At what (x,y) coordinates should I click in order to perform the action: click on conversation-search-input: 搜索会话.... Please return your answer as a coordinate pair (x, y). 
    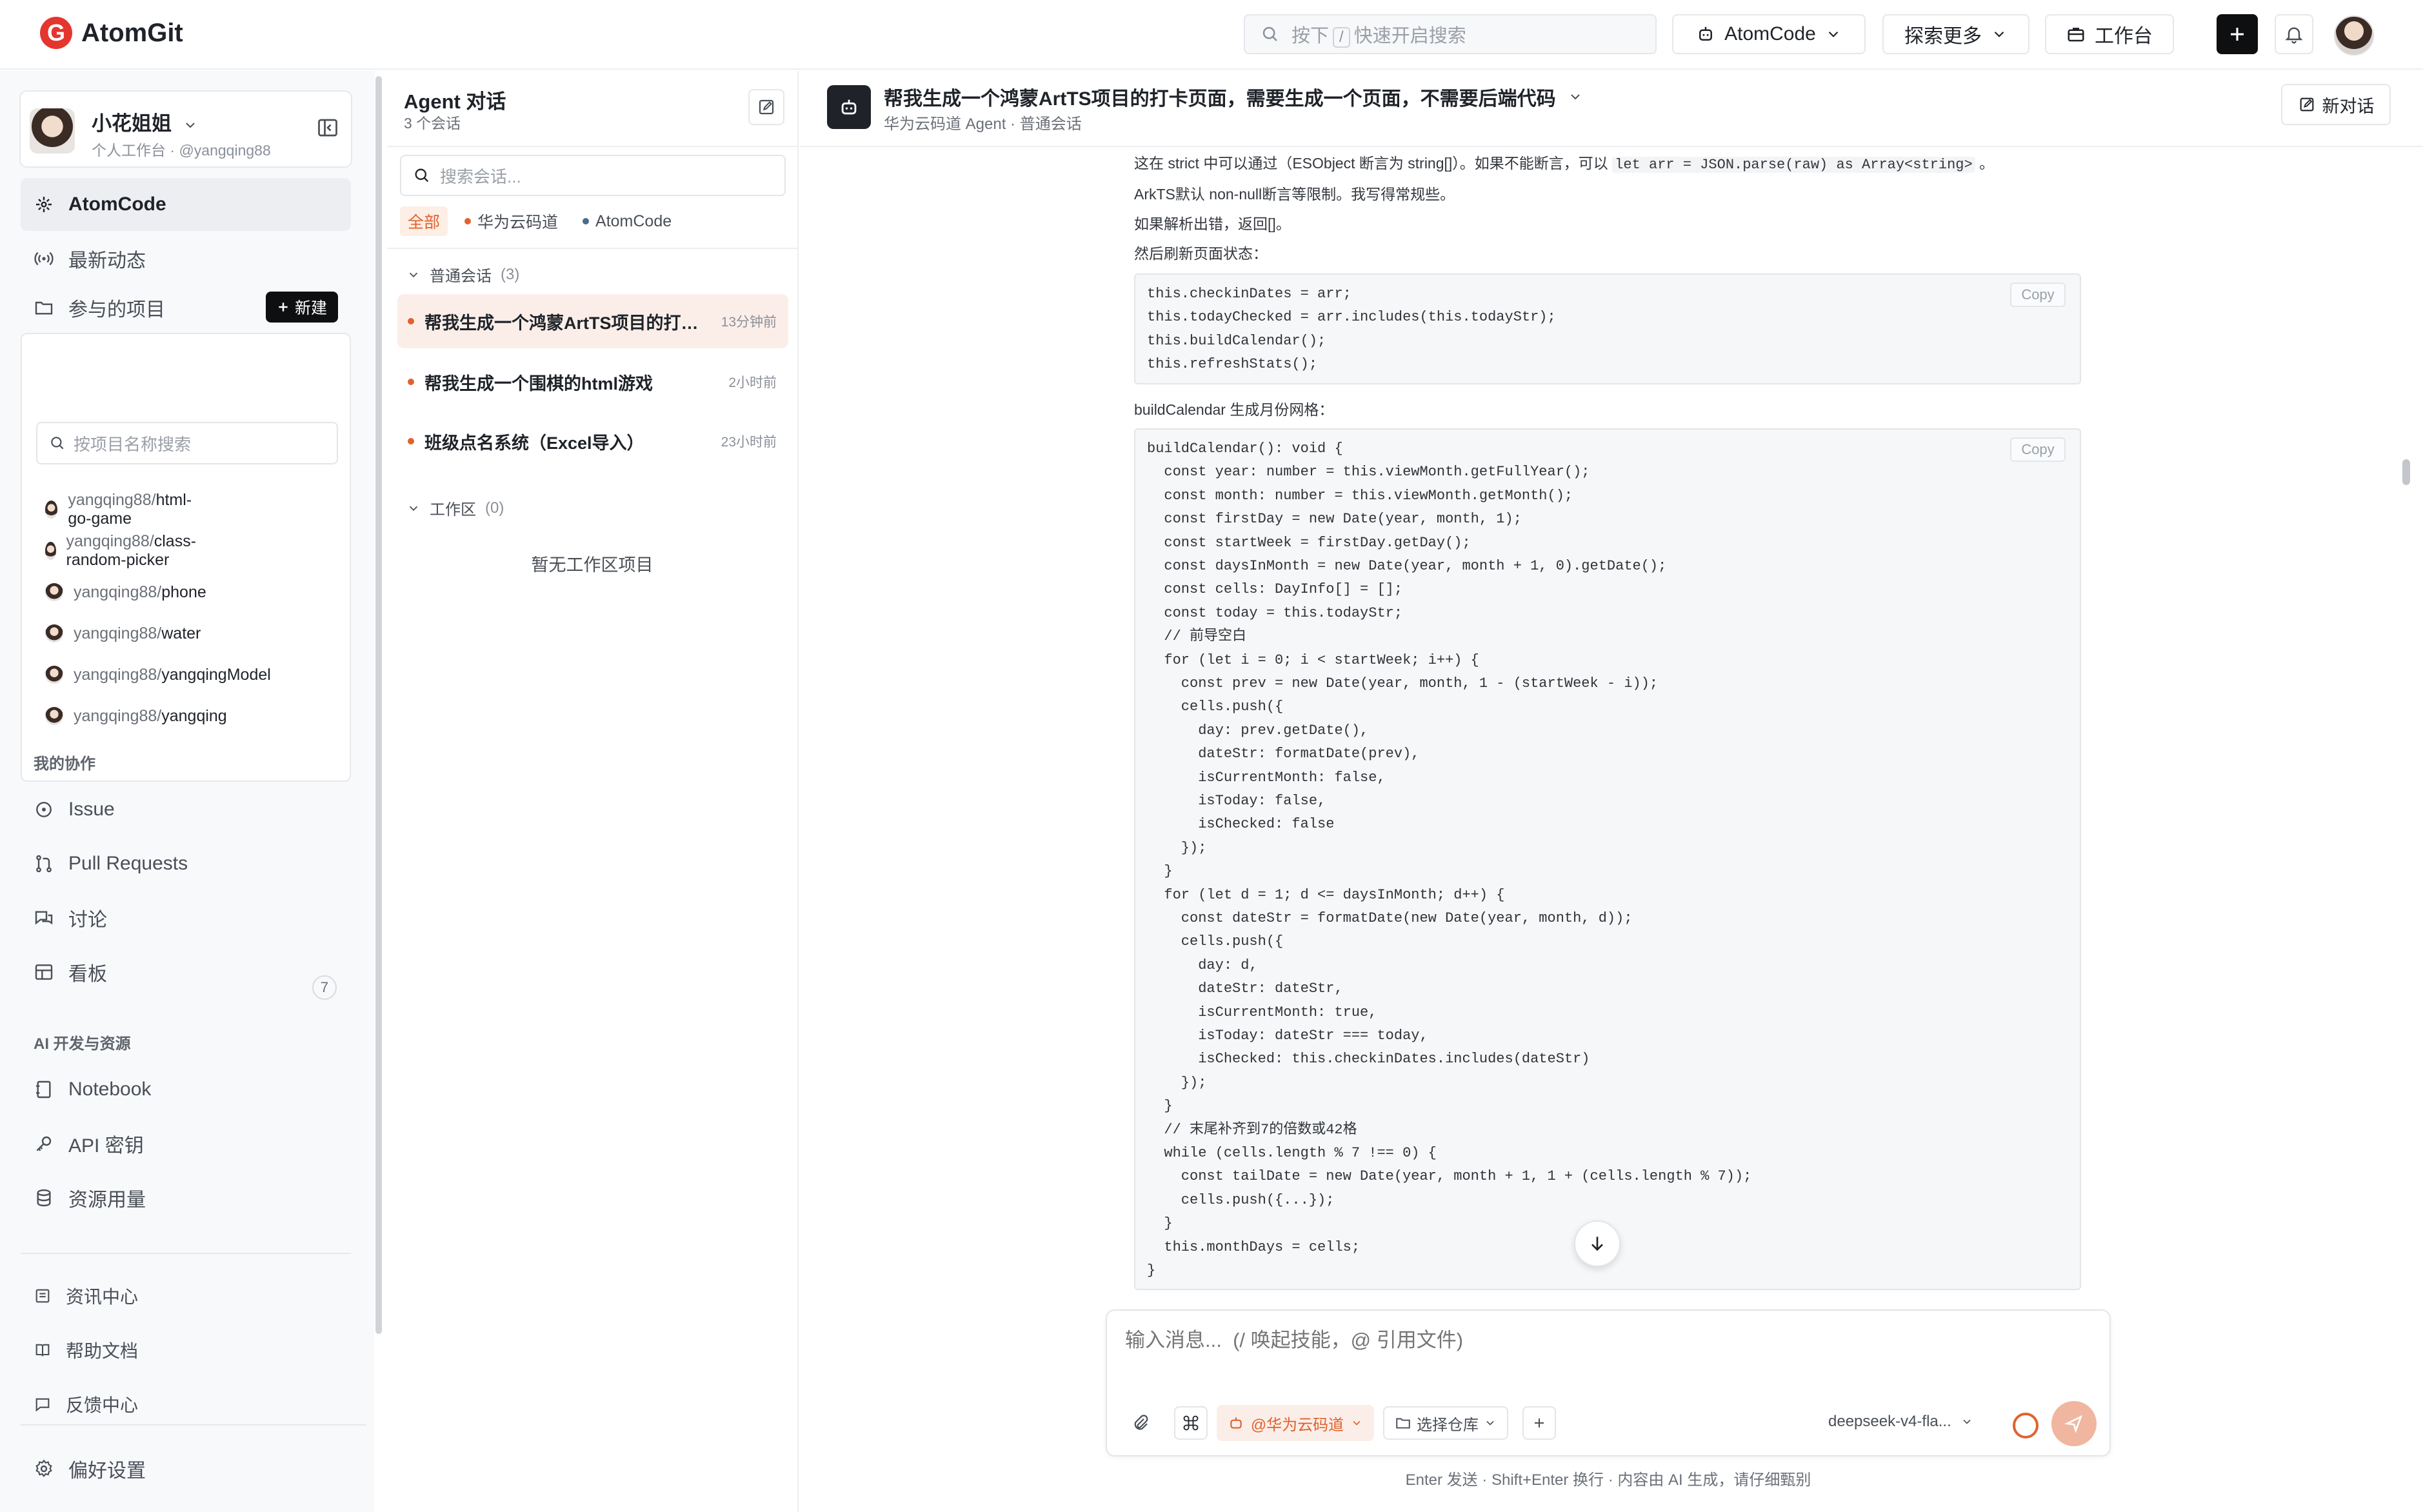
    Looking at the image, I should click on (593, 175).